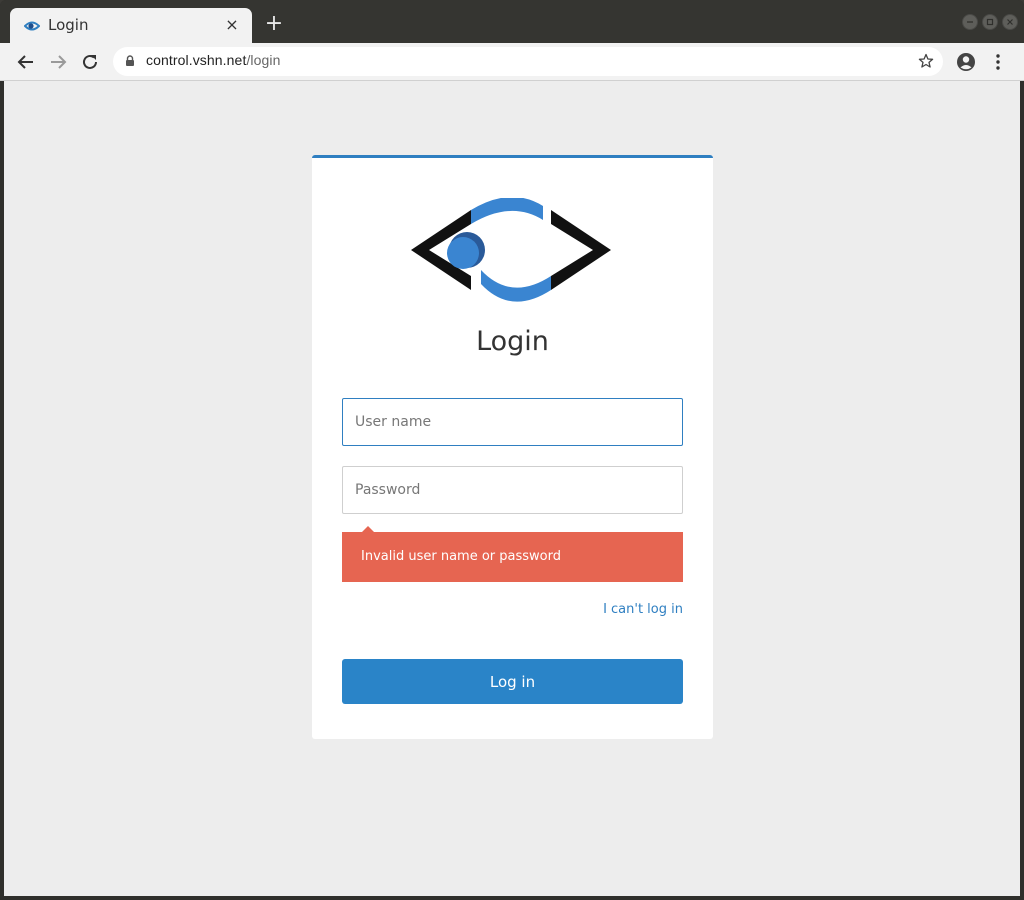 The image size is (1024, 900). I want to click on tab-title: Login, so click(68, 25).